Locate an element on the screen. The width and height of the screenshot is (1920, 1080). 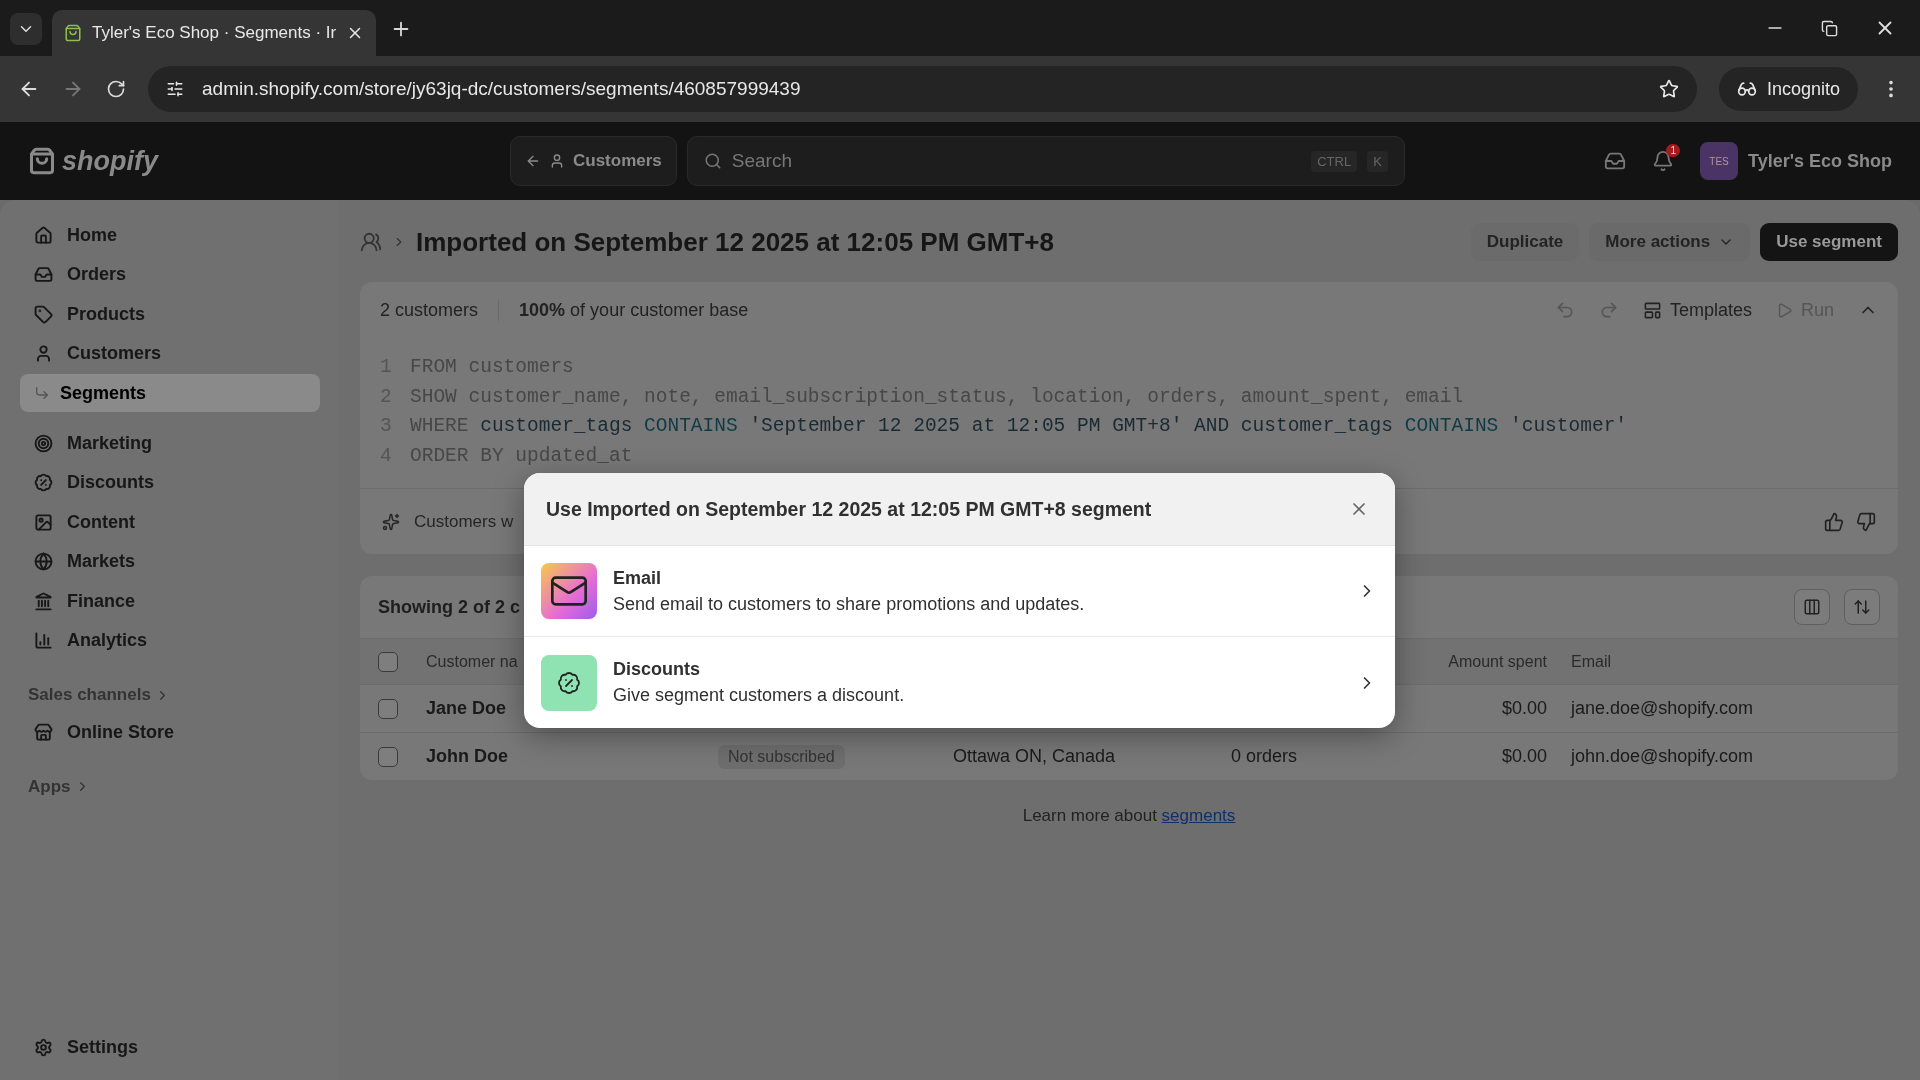
sort-icon is located at coordinates (1862, 607).